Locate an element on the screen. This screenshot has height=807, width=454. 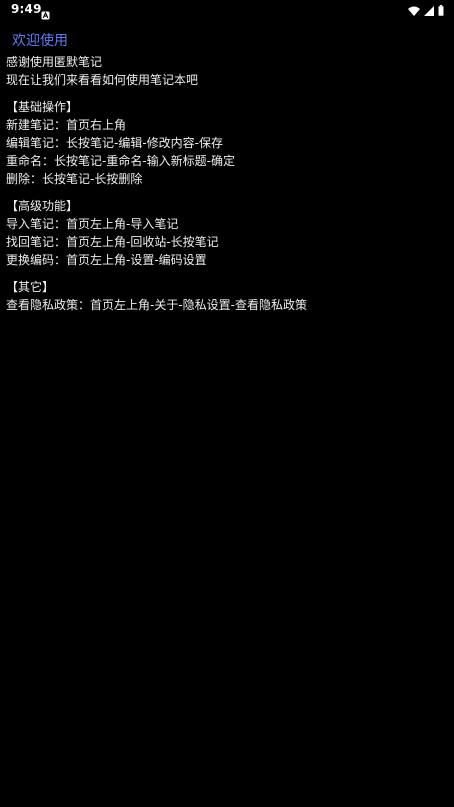
status-icons is located at coordinates (426, 10).